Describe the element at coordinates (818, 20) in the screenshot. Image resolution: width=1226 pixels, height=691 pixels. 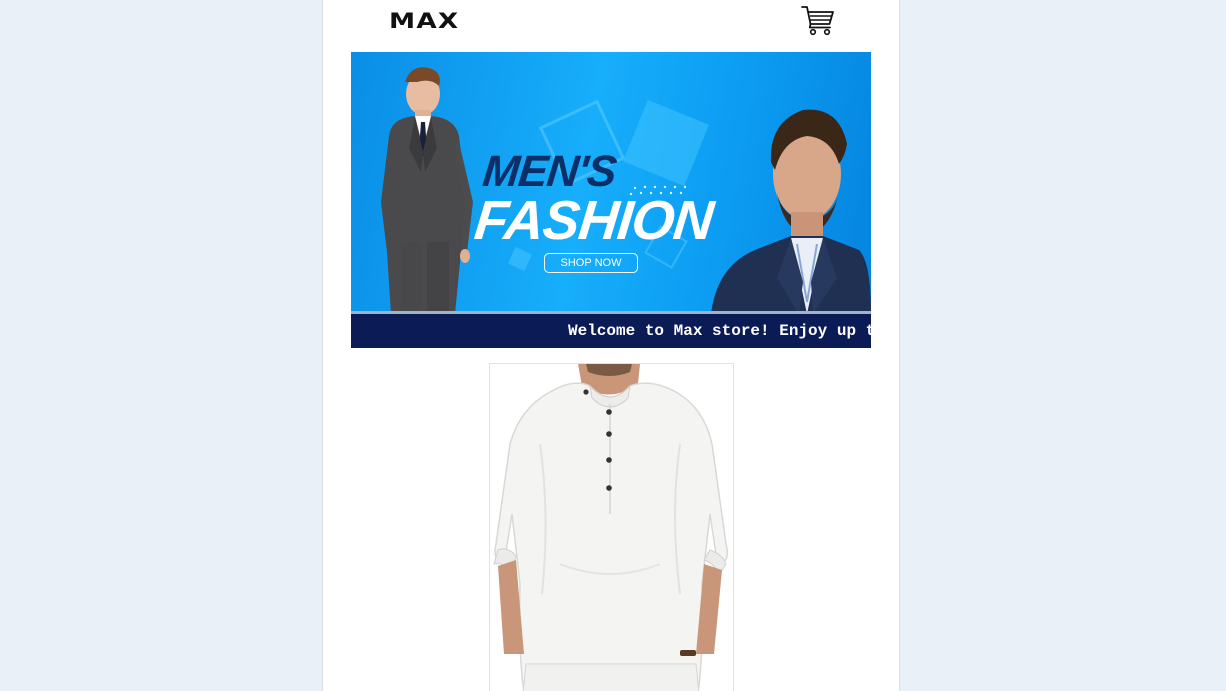
I see `shopping-cart-icon` at that location.